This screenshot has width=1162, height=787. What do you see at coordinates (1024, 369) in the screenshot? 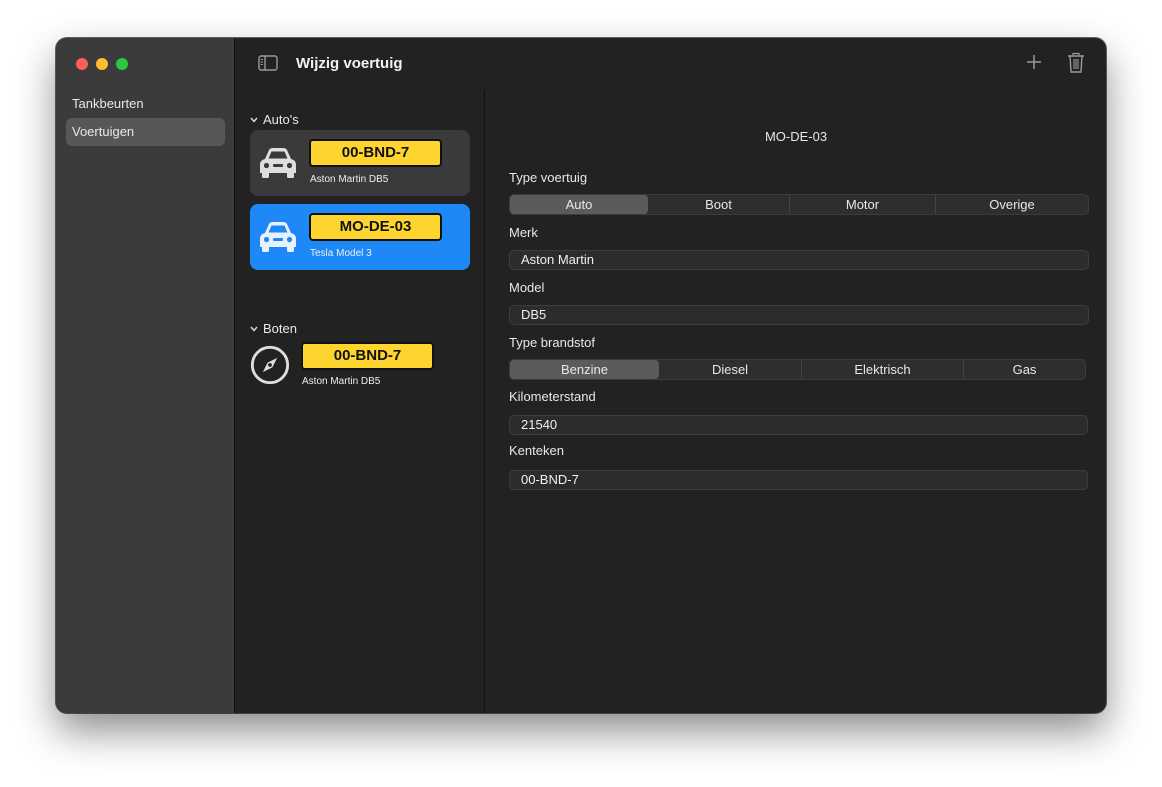
I see `segment-gas: Gas` at bounding box center [1024, 369].